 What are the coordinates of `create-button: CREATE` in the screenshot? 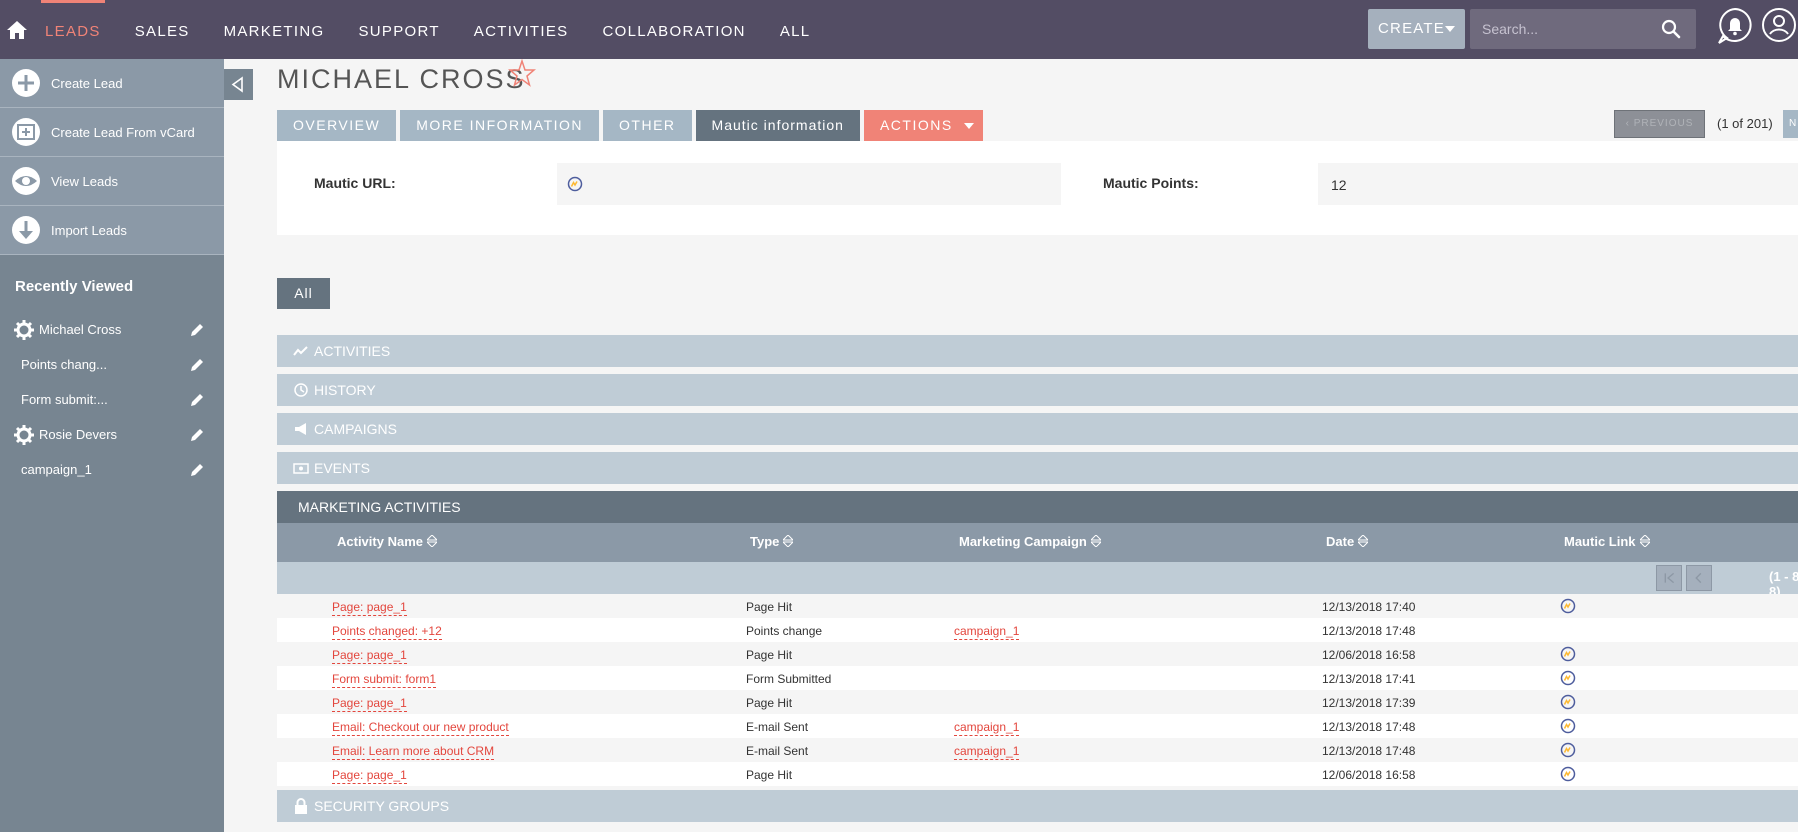 It's located at (1416, 29).